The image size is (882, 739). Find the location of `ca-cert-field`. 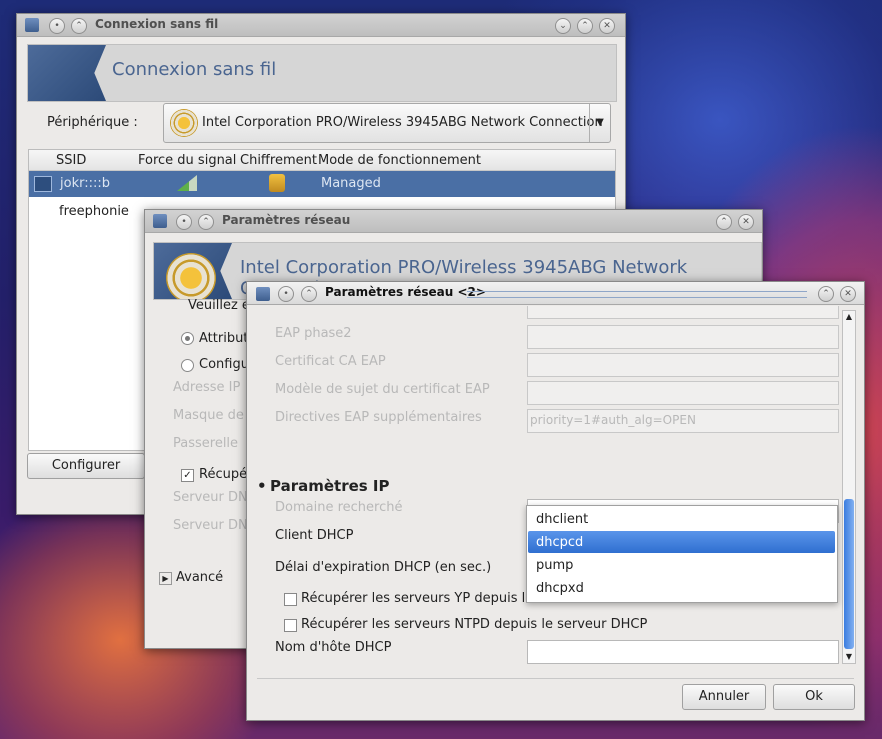

ca-cert-field is located at coordinates (683, 365).